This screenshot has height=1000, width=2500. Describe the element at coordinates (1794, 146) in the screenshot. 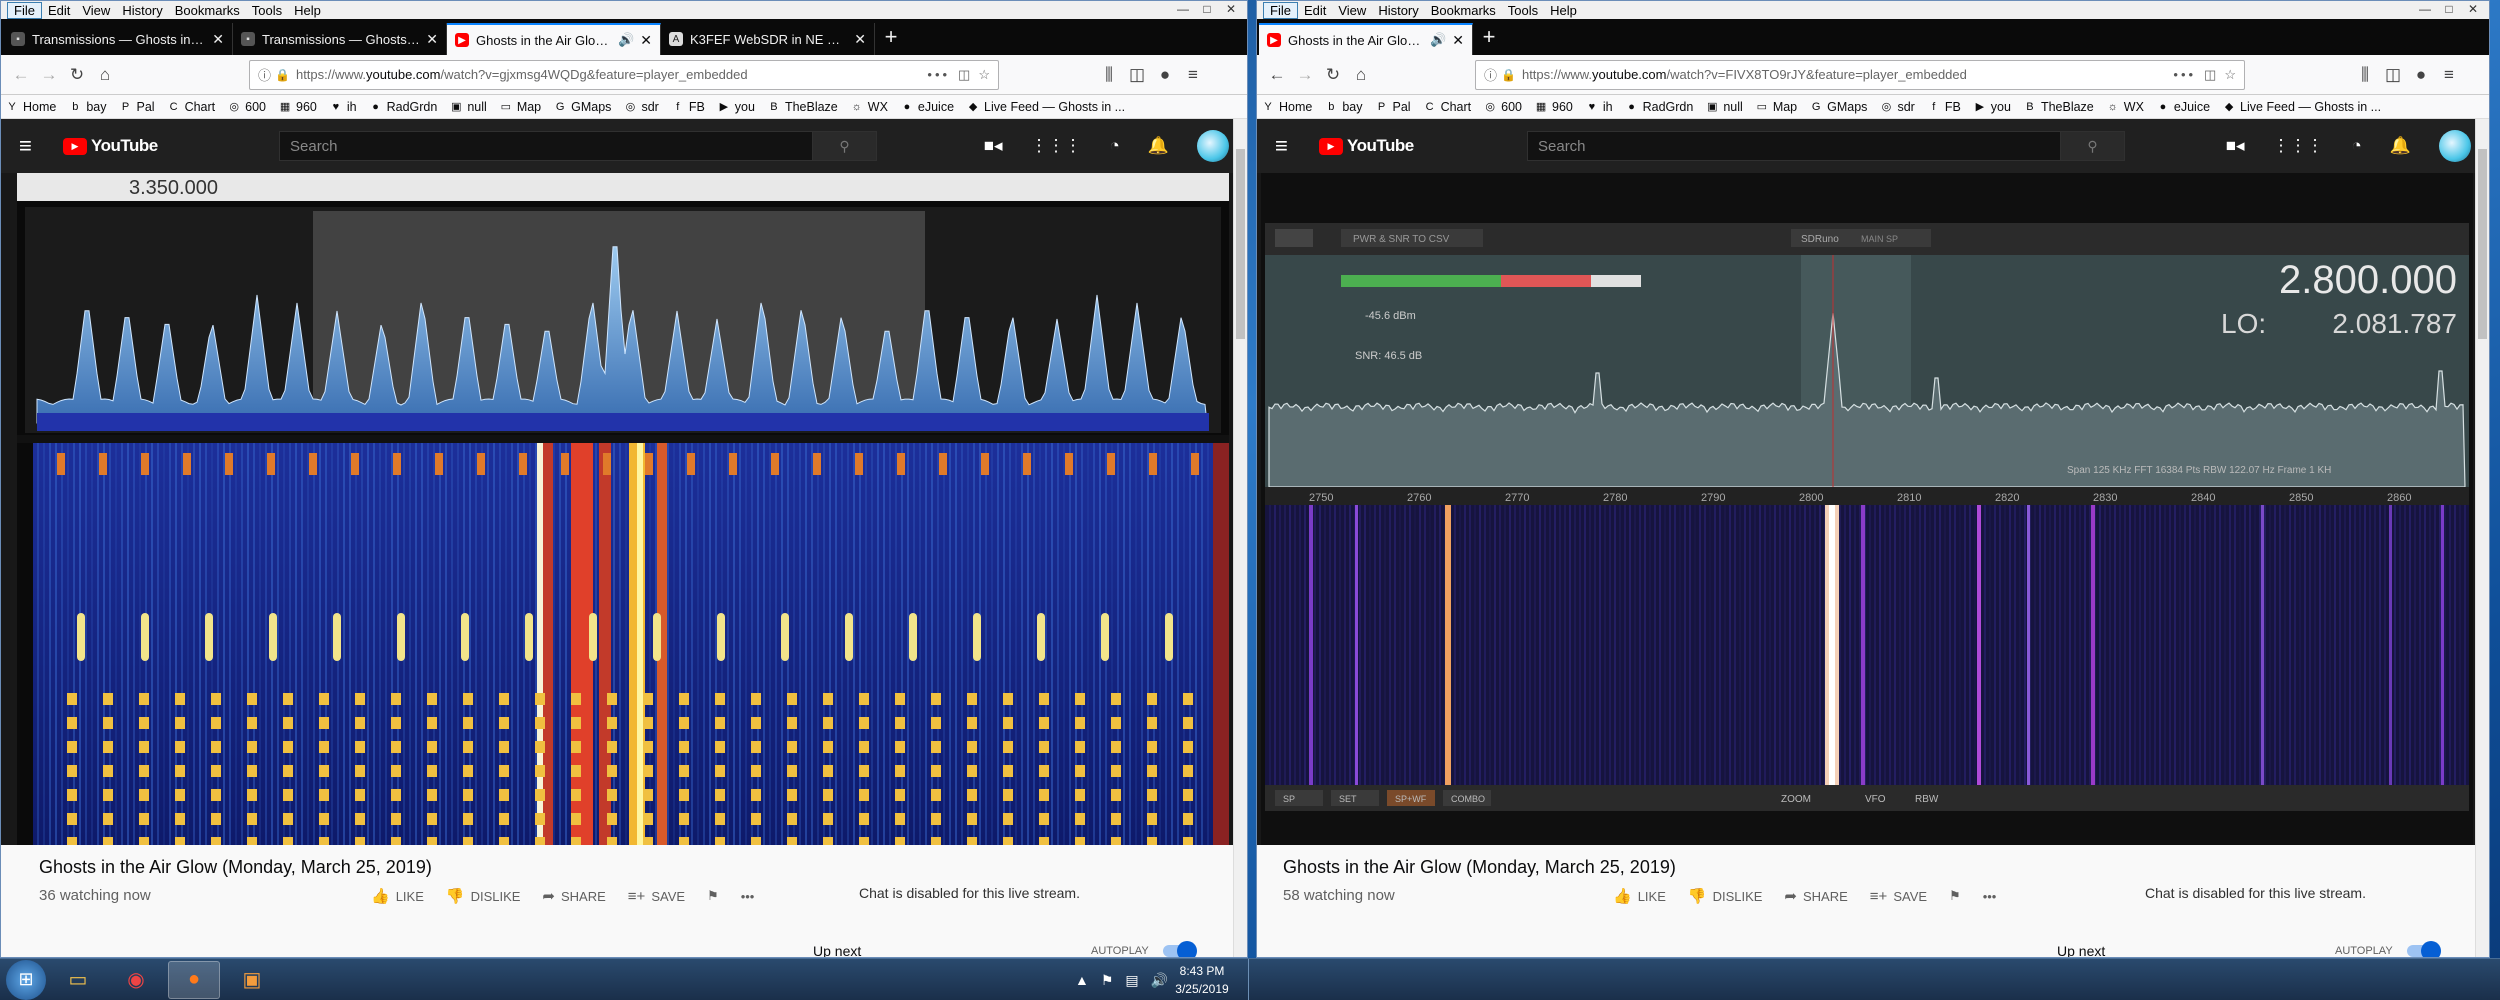

I see `search-input: Search` at that location.